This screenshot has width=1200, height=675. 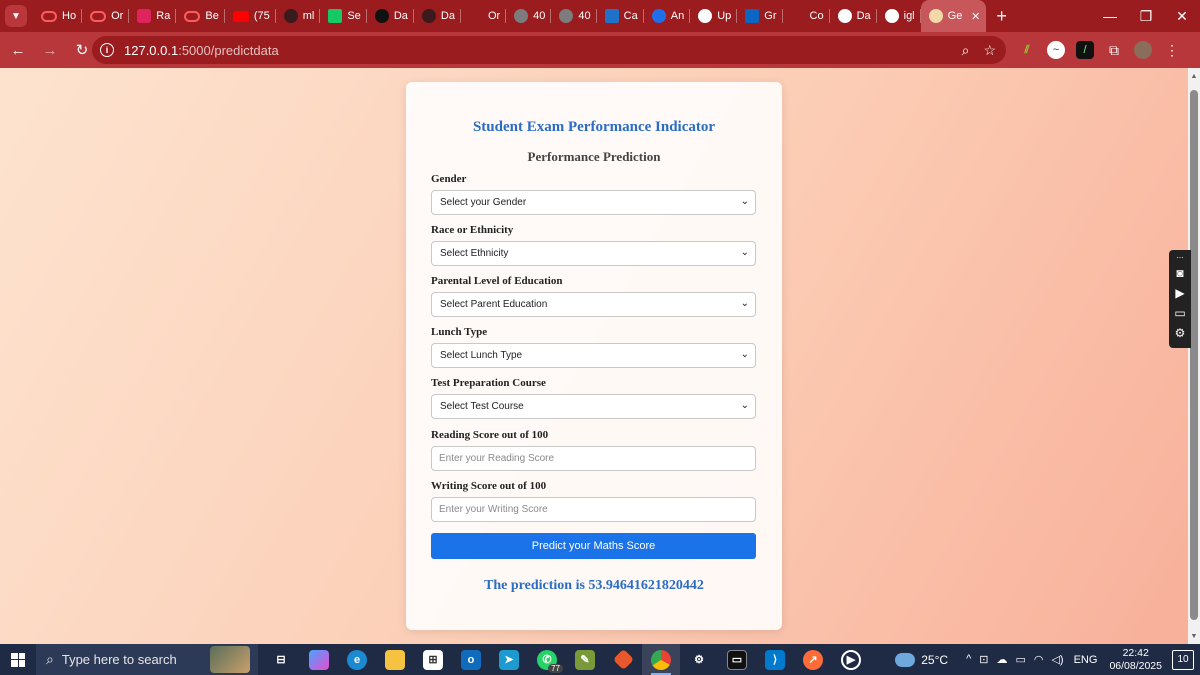 I want to click on settings-button: ⚙, so click(x=699, y=659).